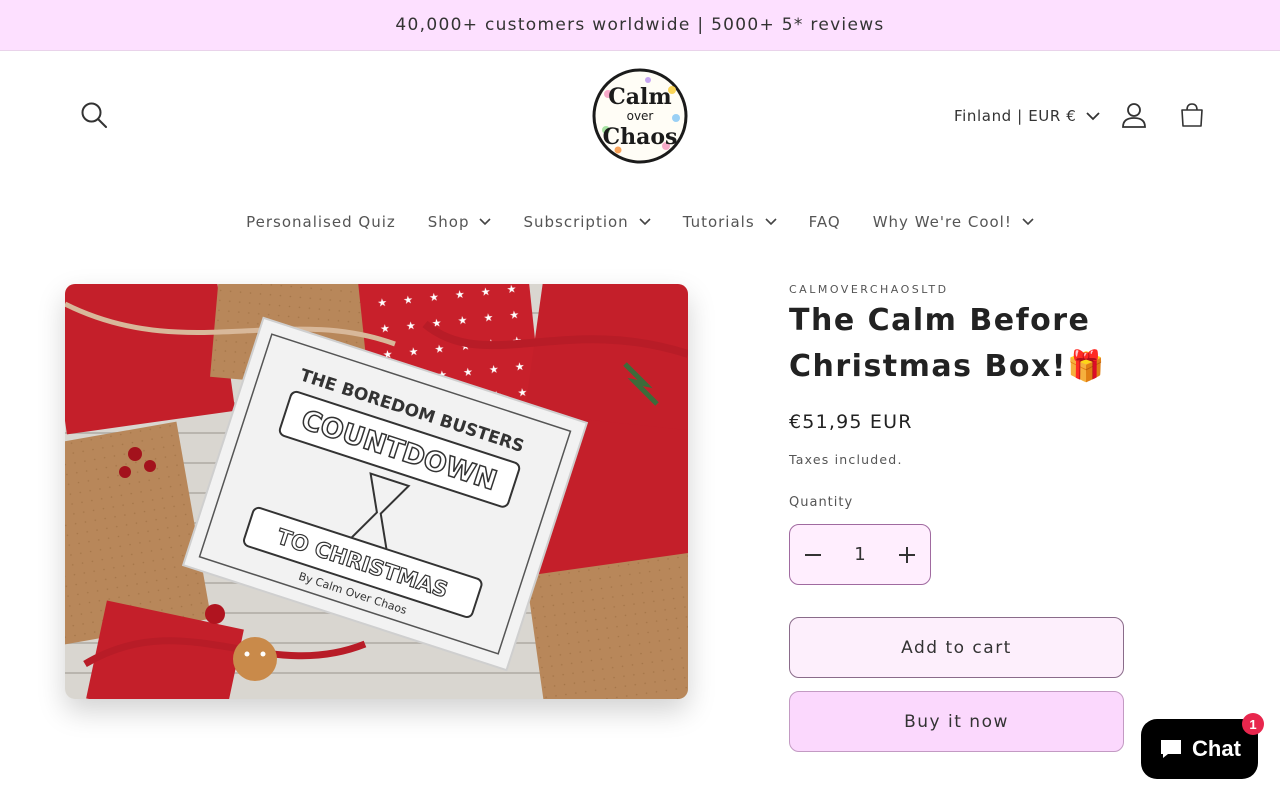 The image size is (1280, 800). I want to click on chat-button: Chat, so click(1199, 749).